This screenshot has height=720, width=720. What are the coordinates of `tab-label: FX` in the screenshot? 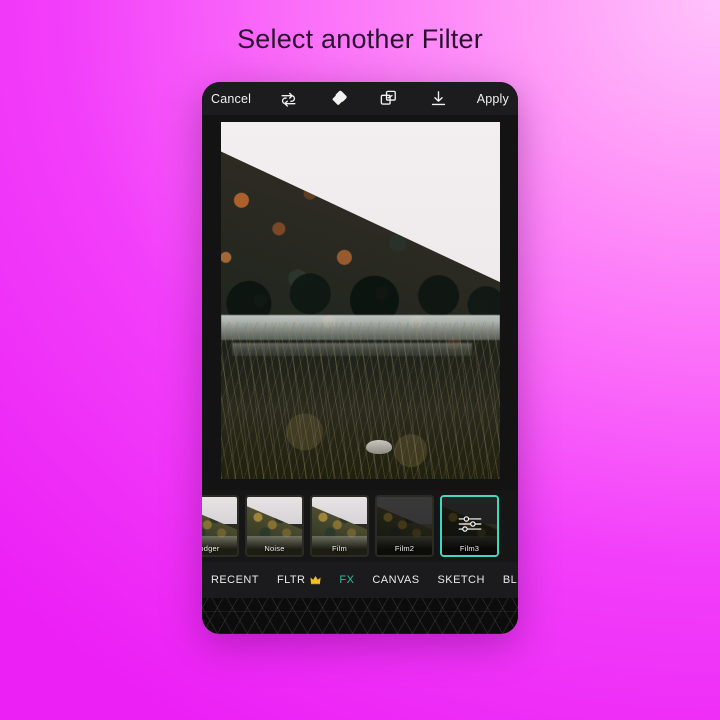 It's located at (347, 580).